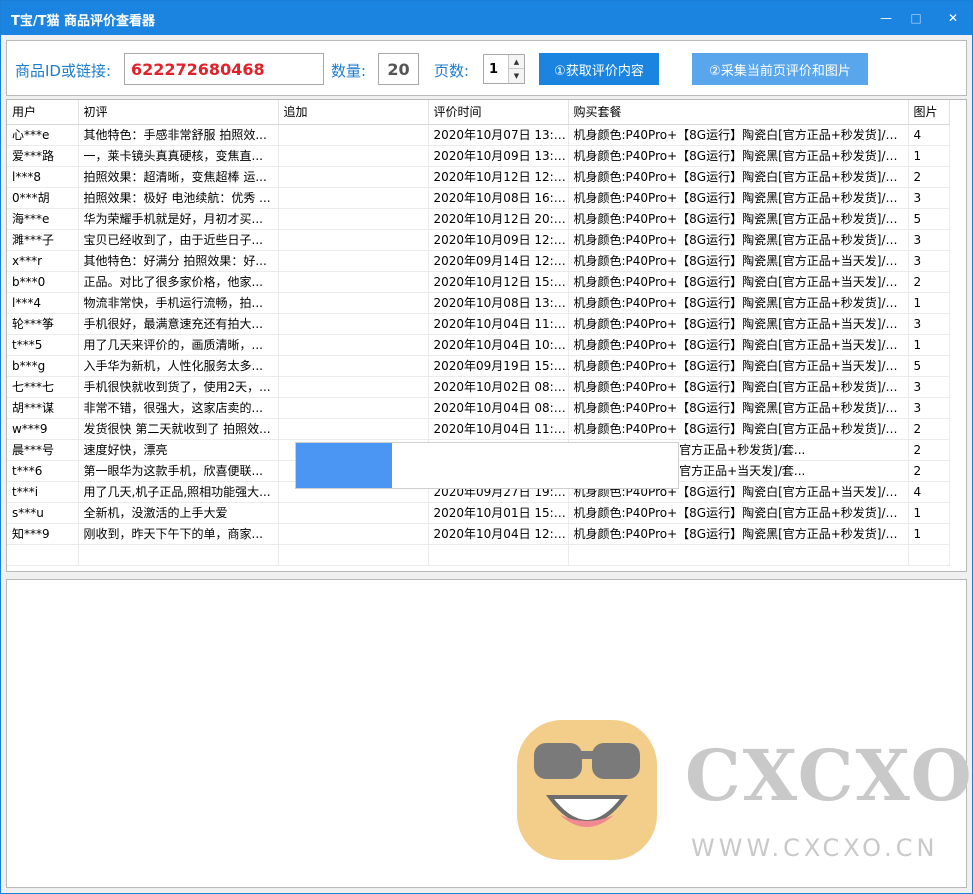  I want to click on column-header-package: 购买套餐, so click(738, 112).